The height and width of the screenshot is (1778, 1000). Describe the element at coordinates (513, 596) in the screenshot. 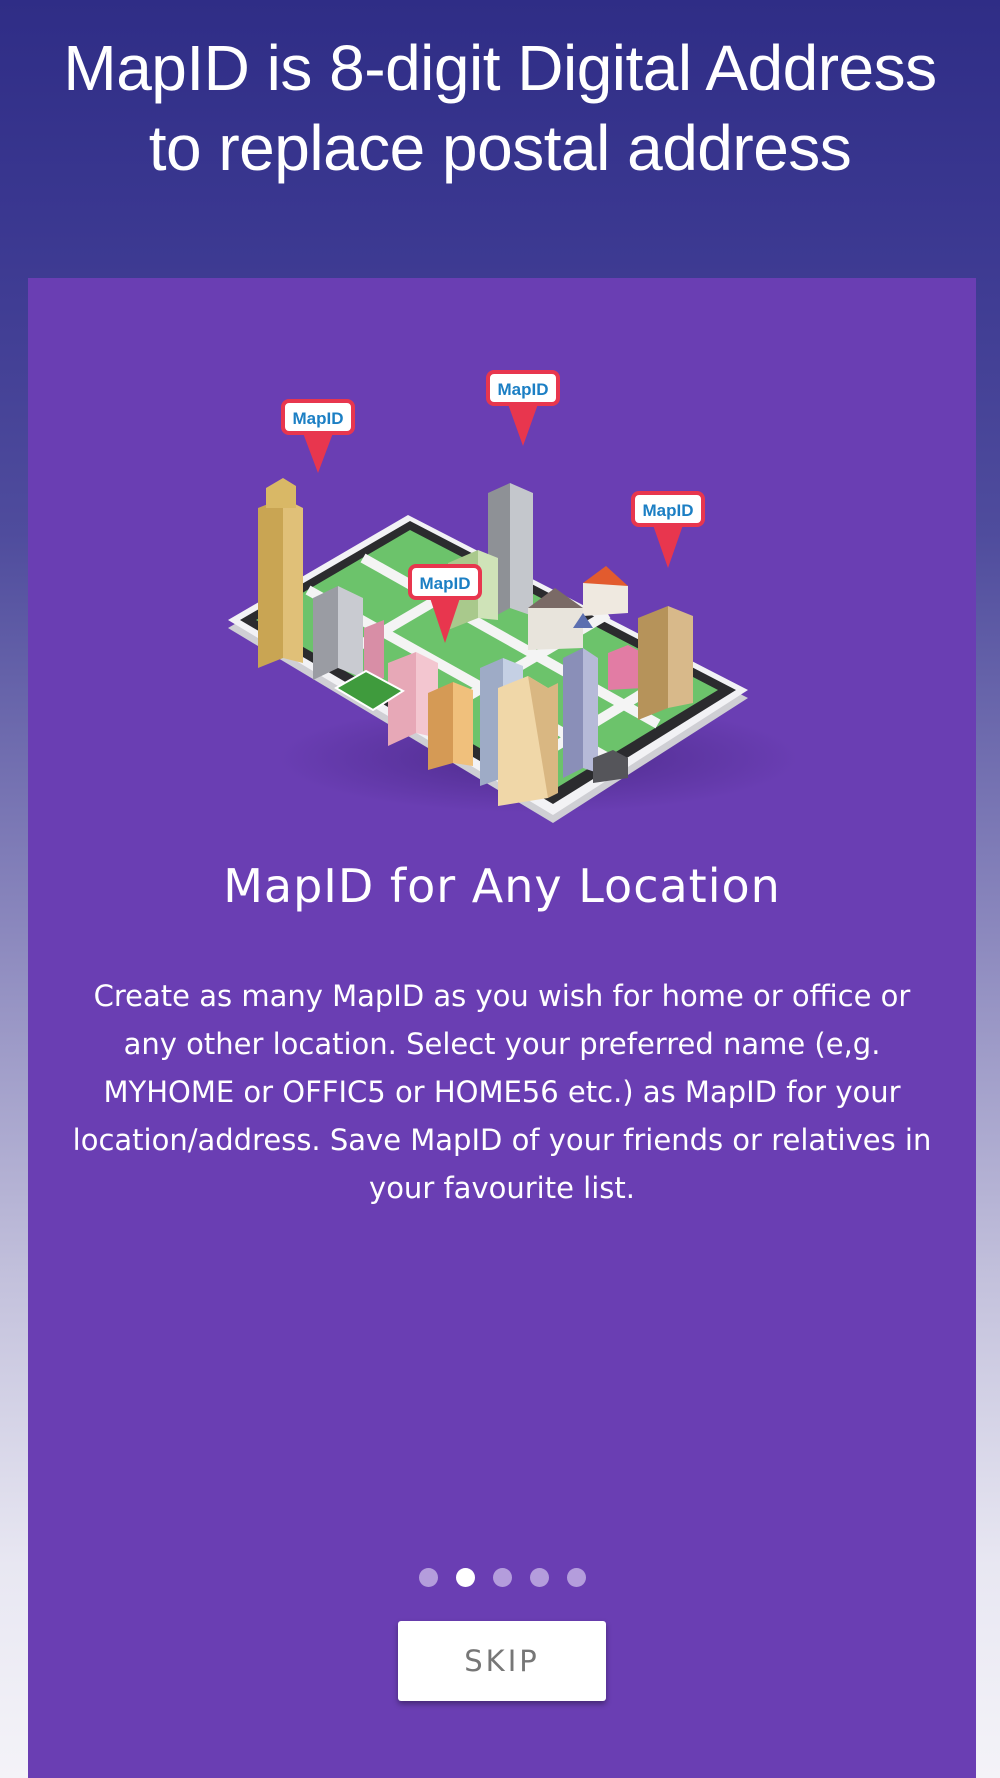

I see `city-on-phone-illustration: MapID MapID MapID MapID` at that location.